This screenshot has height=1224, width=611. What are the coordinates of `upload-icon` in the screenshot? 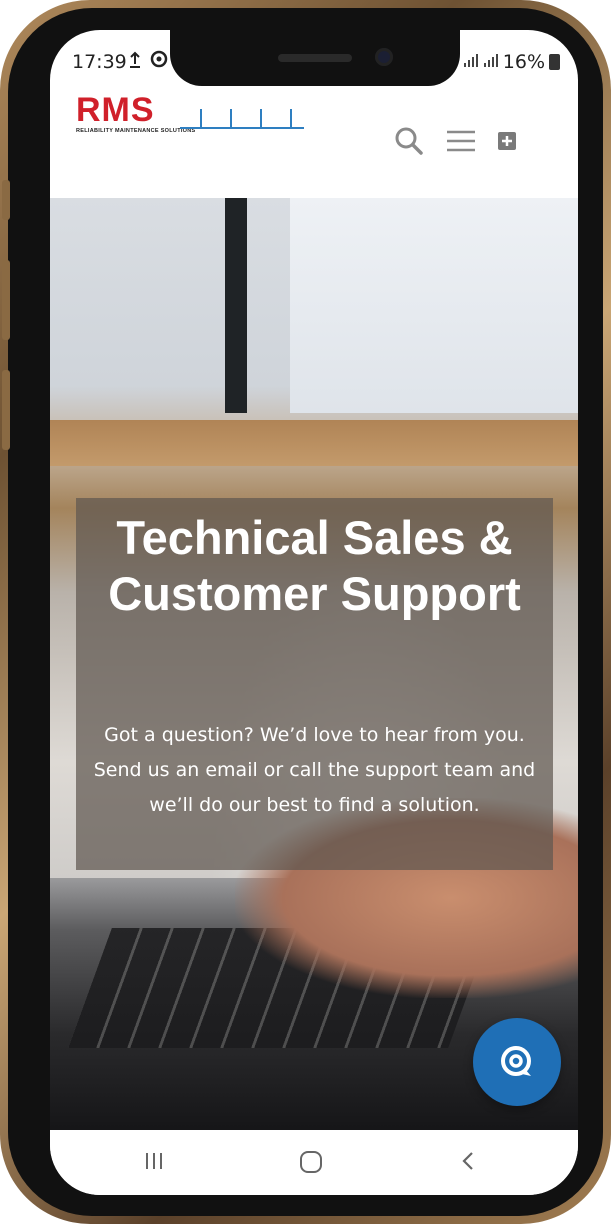 It's located at (135, 62).